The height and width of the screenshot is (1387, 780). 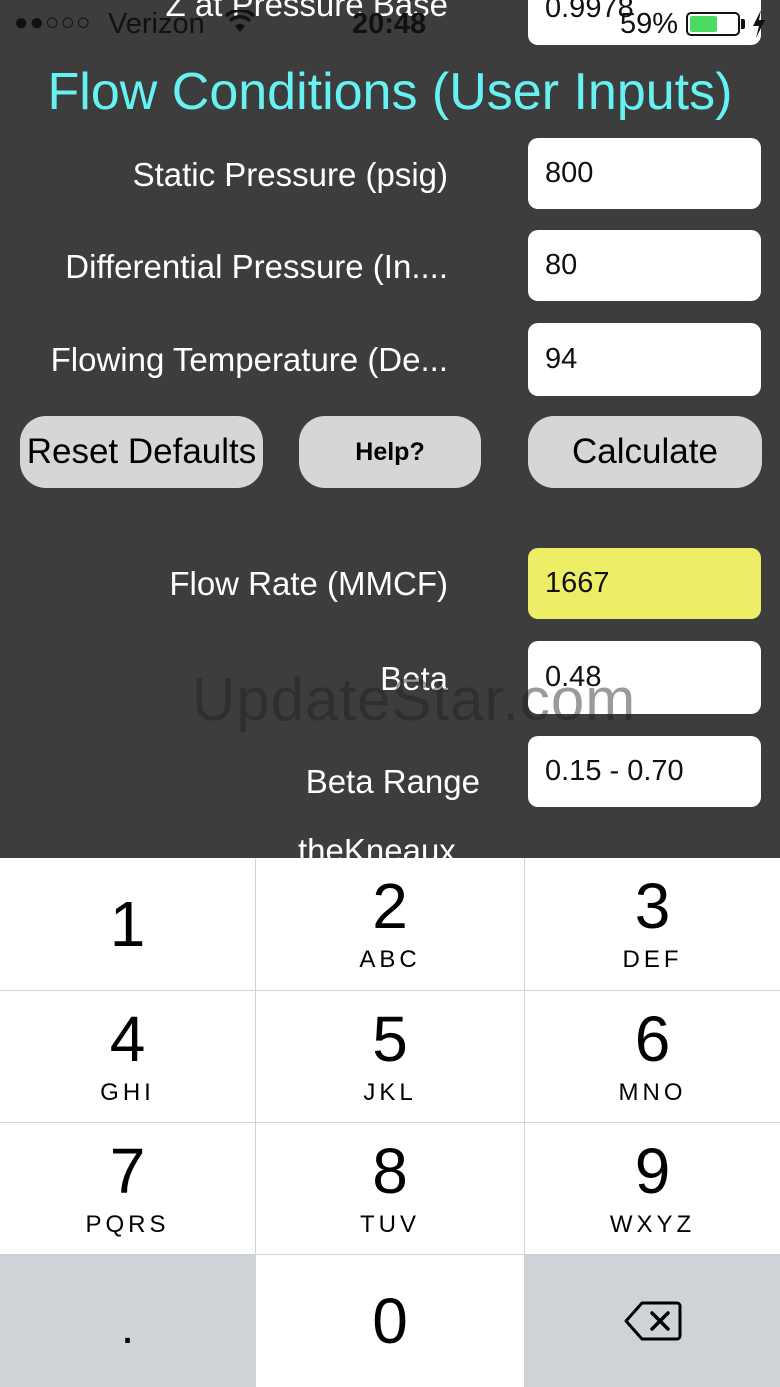 I want to click on key-0: 0, so click(x=390, y=1321).